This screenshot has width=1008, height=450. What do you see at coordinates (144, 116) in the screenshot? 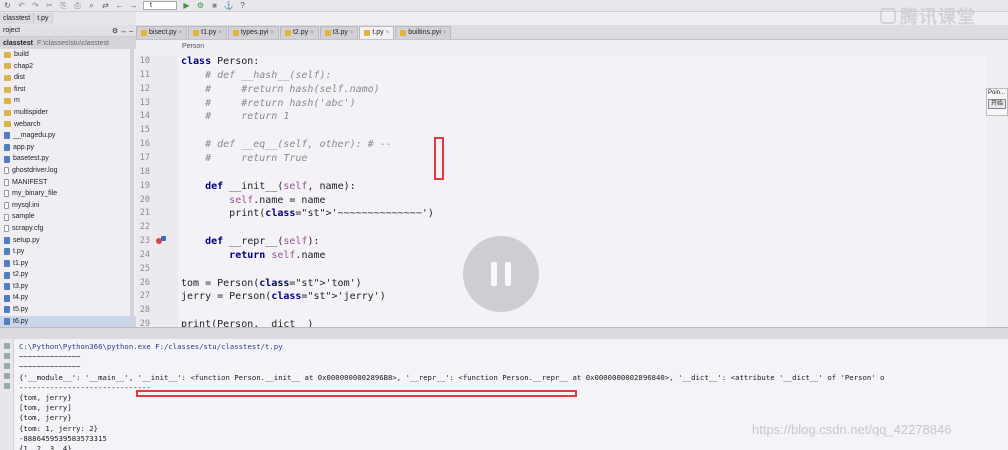
I see `line-number: 14` at bounding box center [144, 116].